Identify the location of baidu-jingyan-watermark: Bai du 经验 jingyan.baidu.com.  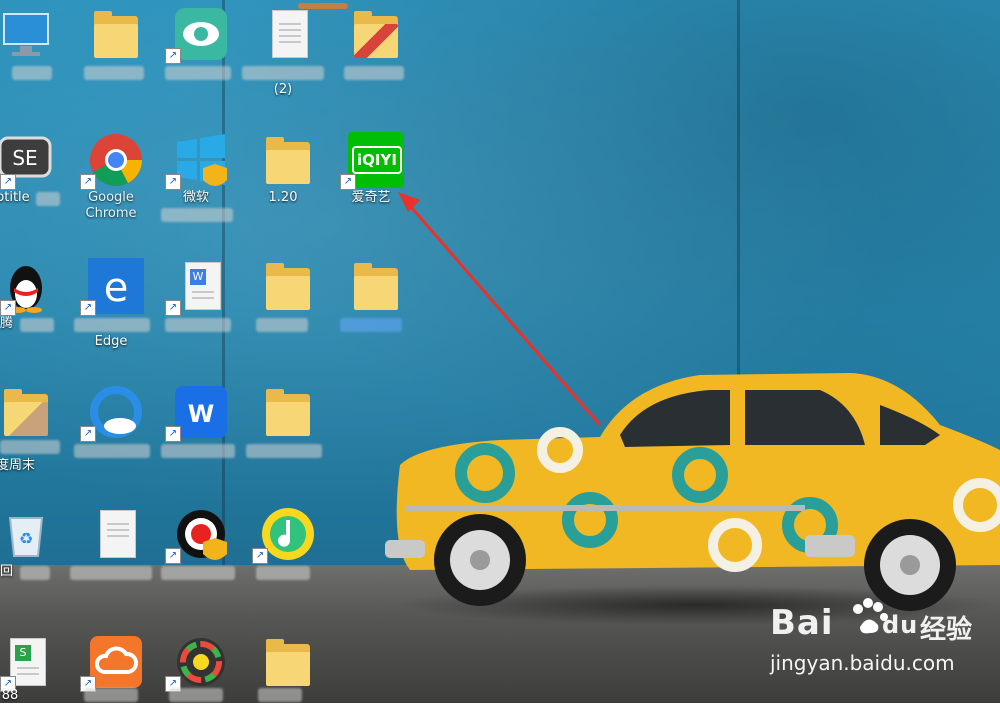
(880, 642).